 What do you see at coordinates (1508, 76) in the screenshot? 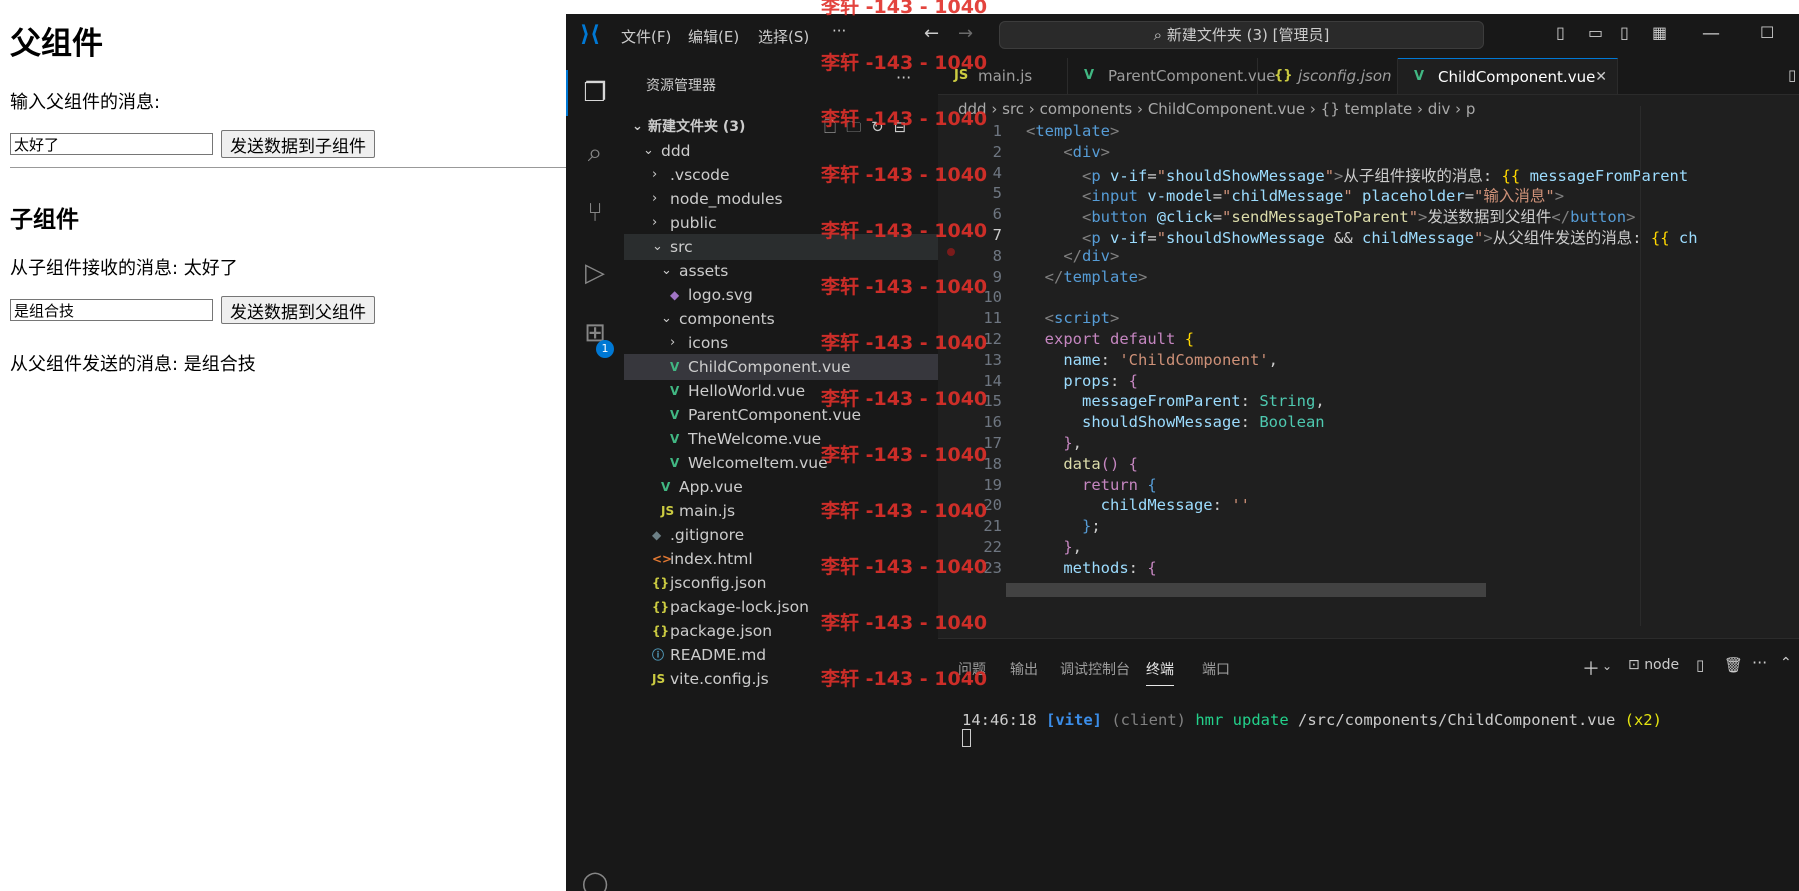
I see `editor-tab: V ChildComponent.vue ✕` at bounding box center [1508, 76].